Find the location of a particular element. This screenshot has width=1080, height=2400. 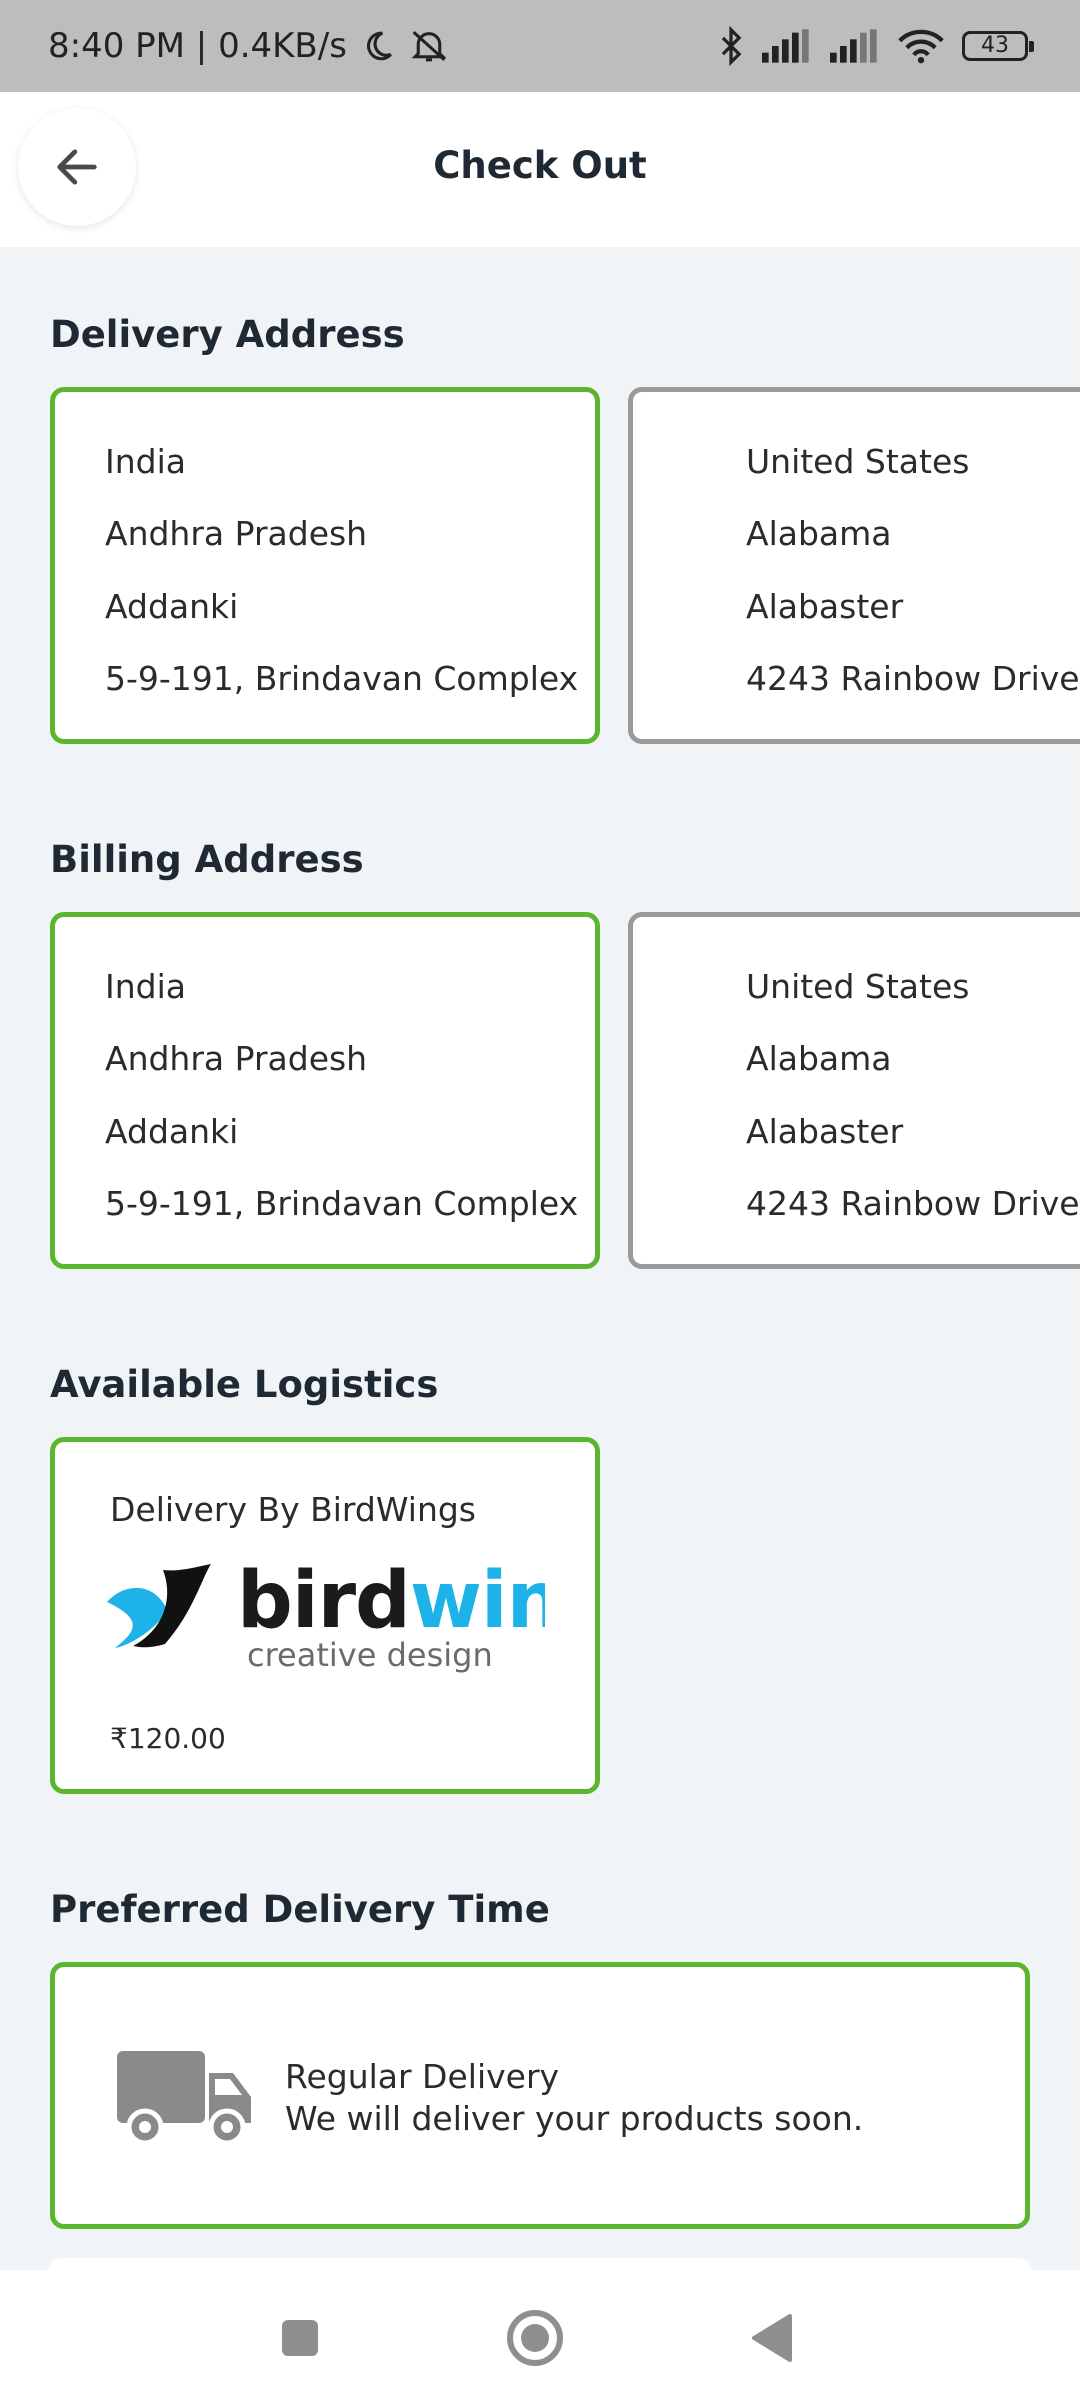

birdwings-logo: birdwings creative design is located at coordinates (325, 1622).